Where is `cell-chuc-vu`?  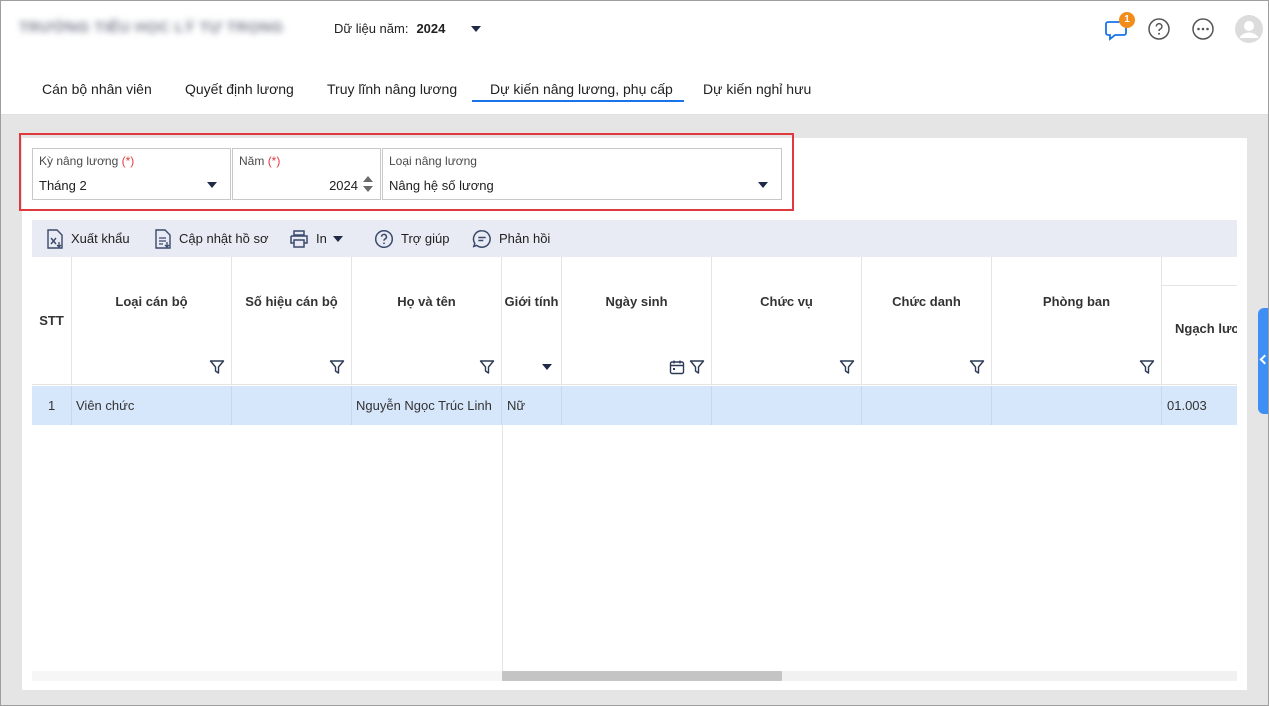
cell-chuc-vu is located at coordinates (787, 405).